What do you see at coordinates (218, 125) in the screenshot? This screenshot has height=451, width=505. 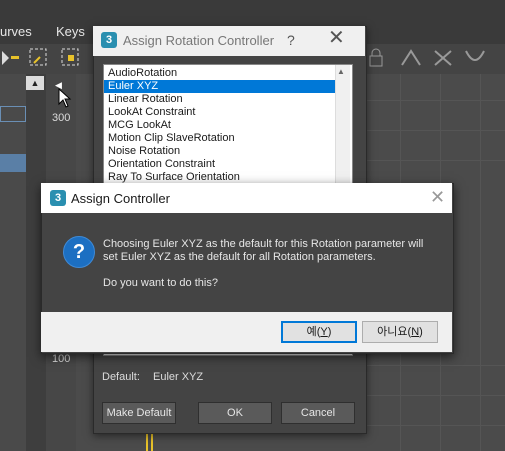 I see `list-item: MCG LookAt` at bounding box center [218, 125].